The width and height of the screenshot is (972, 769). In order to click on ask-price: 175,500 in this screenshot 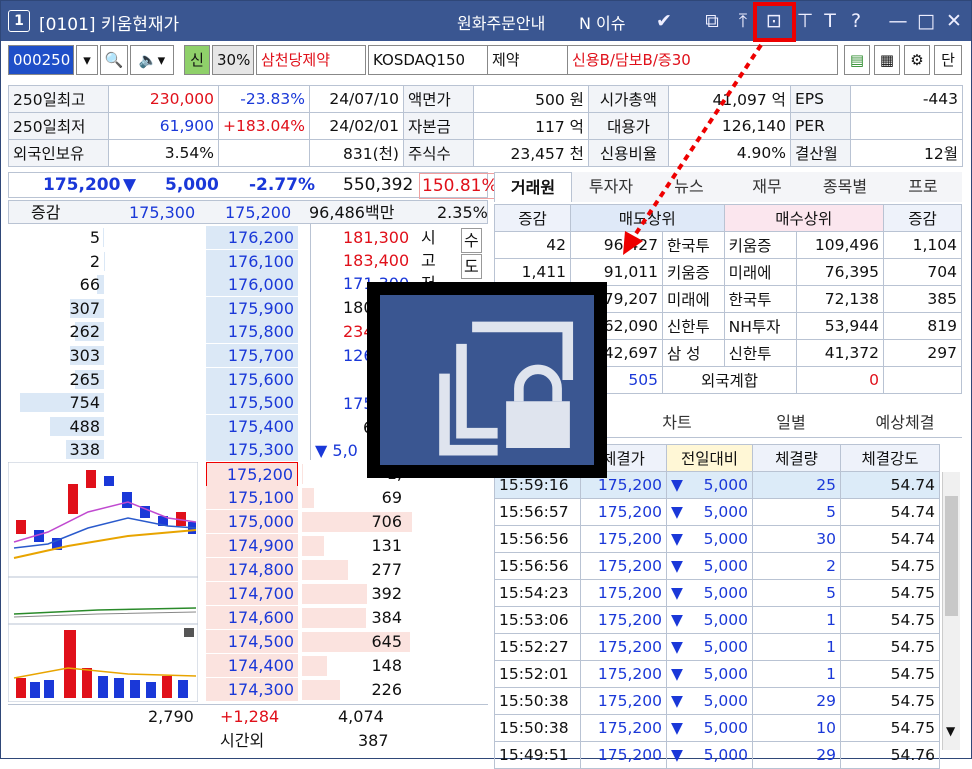, I will do `click(252, 402)`.